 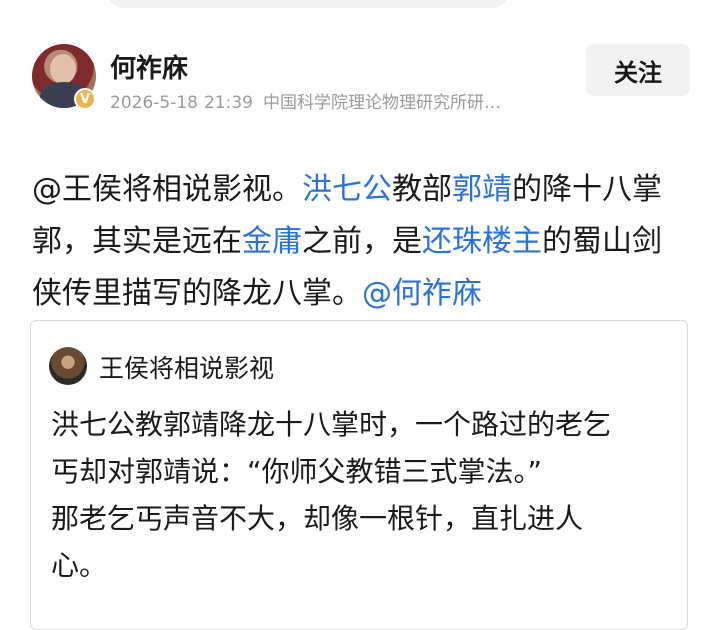 What do you see at coordinates (347, 189) in the screenshot?
I see `topic-link-hong-qigong: 洪七公` at bounding box center [347, 189].